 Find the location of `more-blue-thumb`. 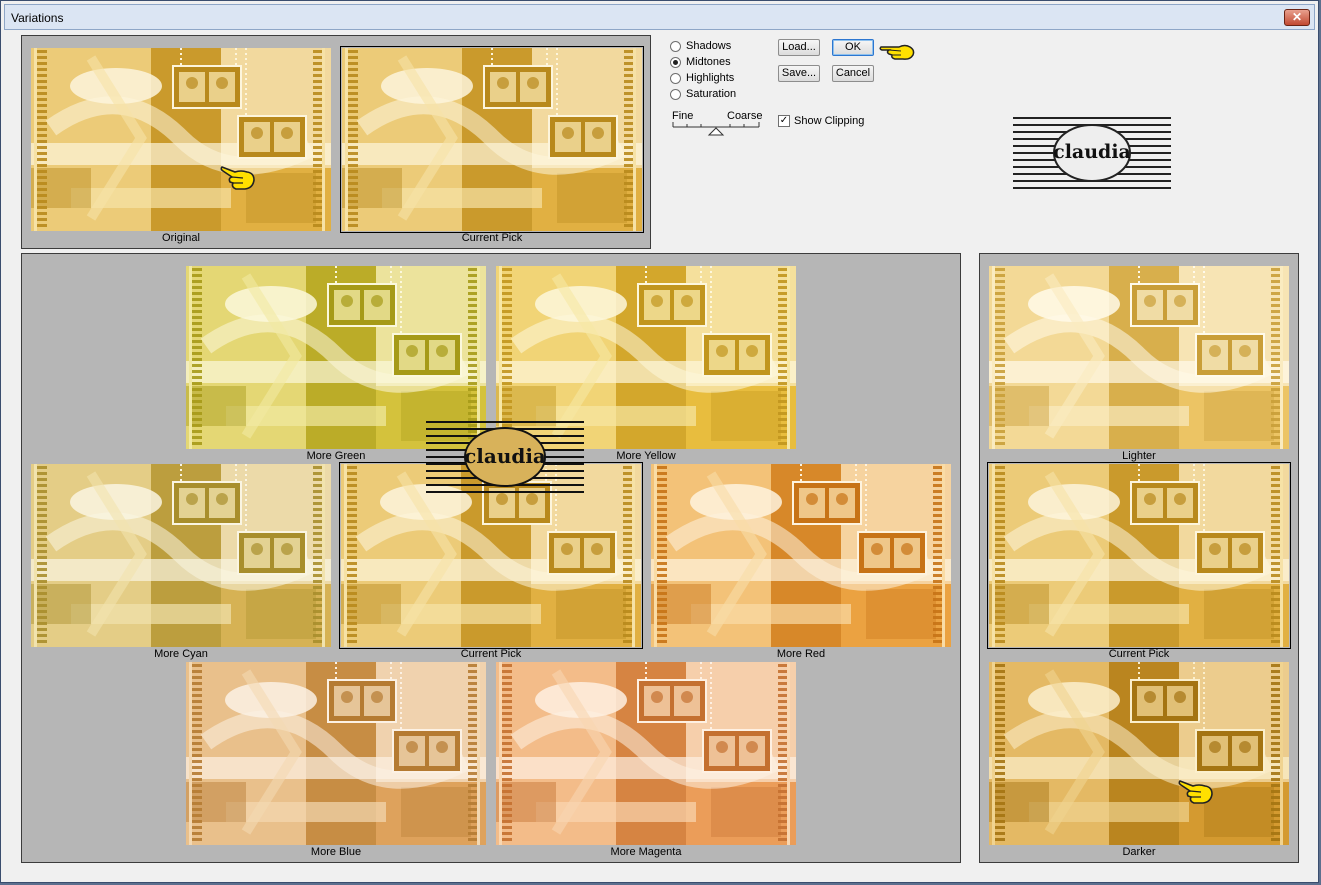

more-blue-thumb is located at coordinates (336, 753).